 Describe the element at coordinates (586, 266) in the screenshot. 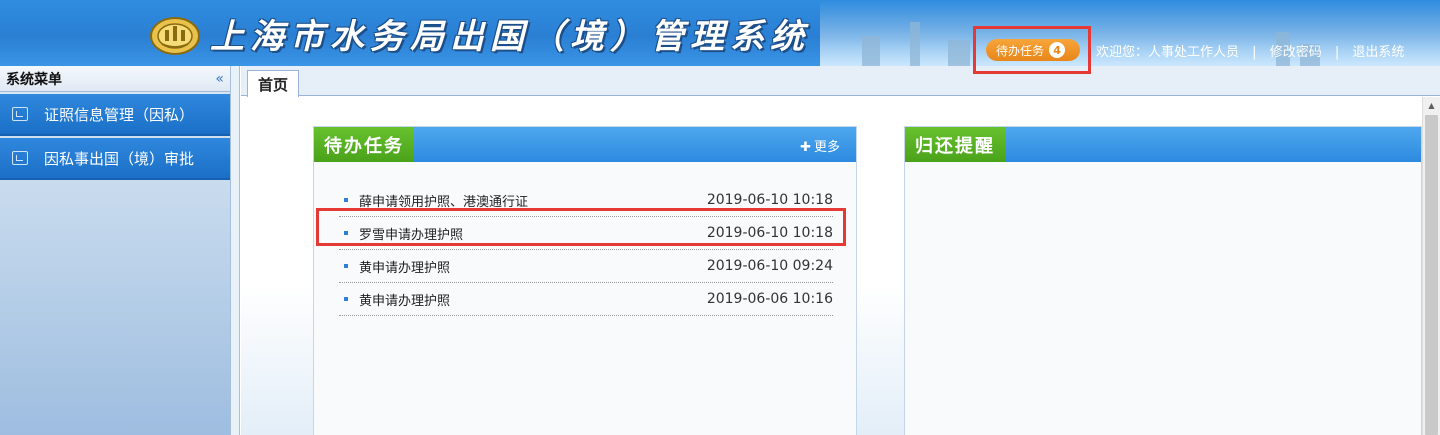

I see `list-item: 黄申请办理护照 2019-06-10 09:24` at that location.